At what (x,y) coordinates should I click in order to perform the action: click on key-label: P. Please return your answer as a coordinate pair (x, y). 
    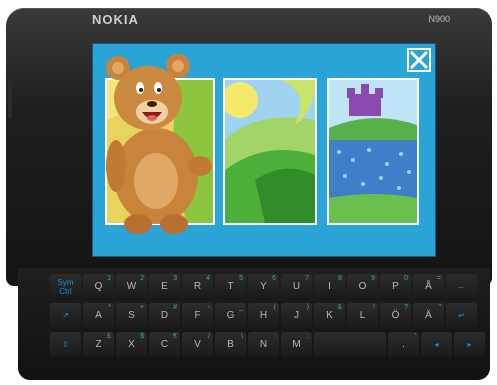
    Looking at the image, I should click on (395, 286).